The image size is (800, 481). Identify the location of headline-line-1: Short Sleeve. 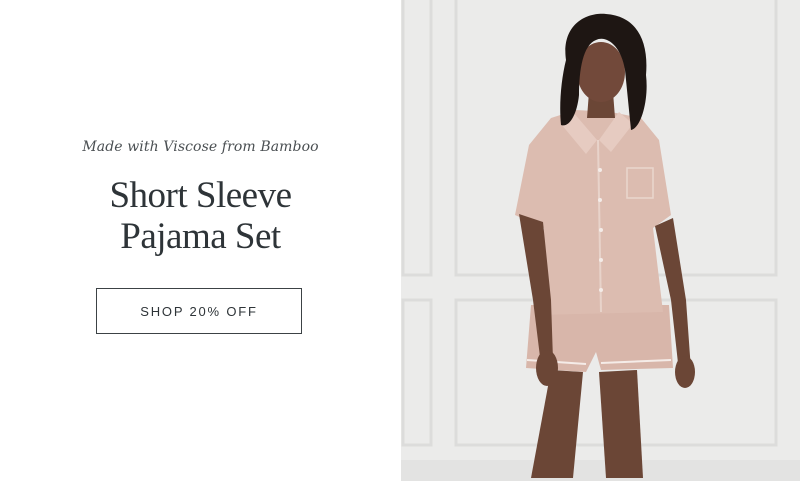
(200, 195).